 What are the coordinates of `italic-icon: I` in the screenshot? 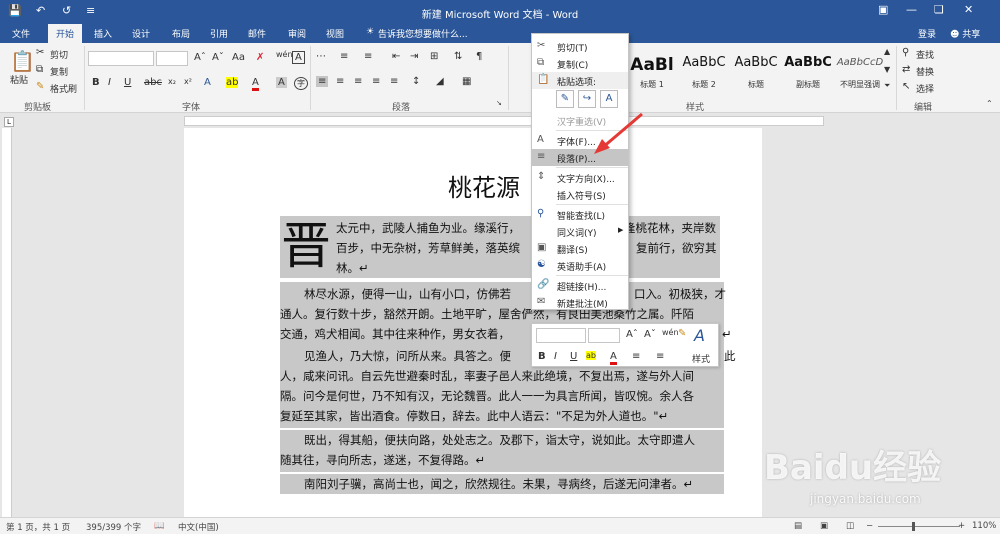 It's located at (109, 82).